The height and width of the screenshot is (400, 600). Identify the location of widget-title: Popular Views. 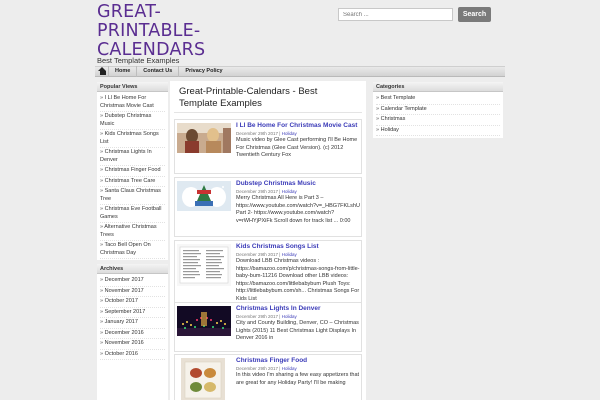
(132, 87).